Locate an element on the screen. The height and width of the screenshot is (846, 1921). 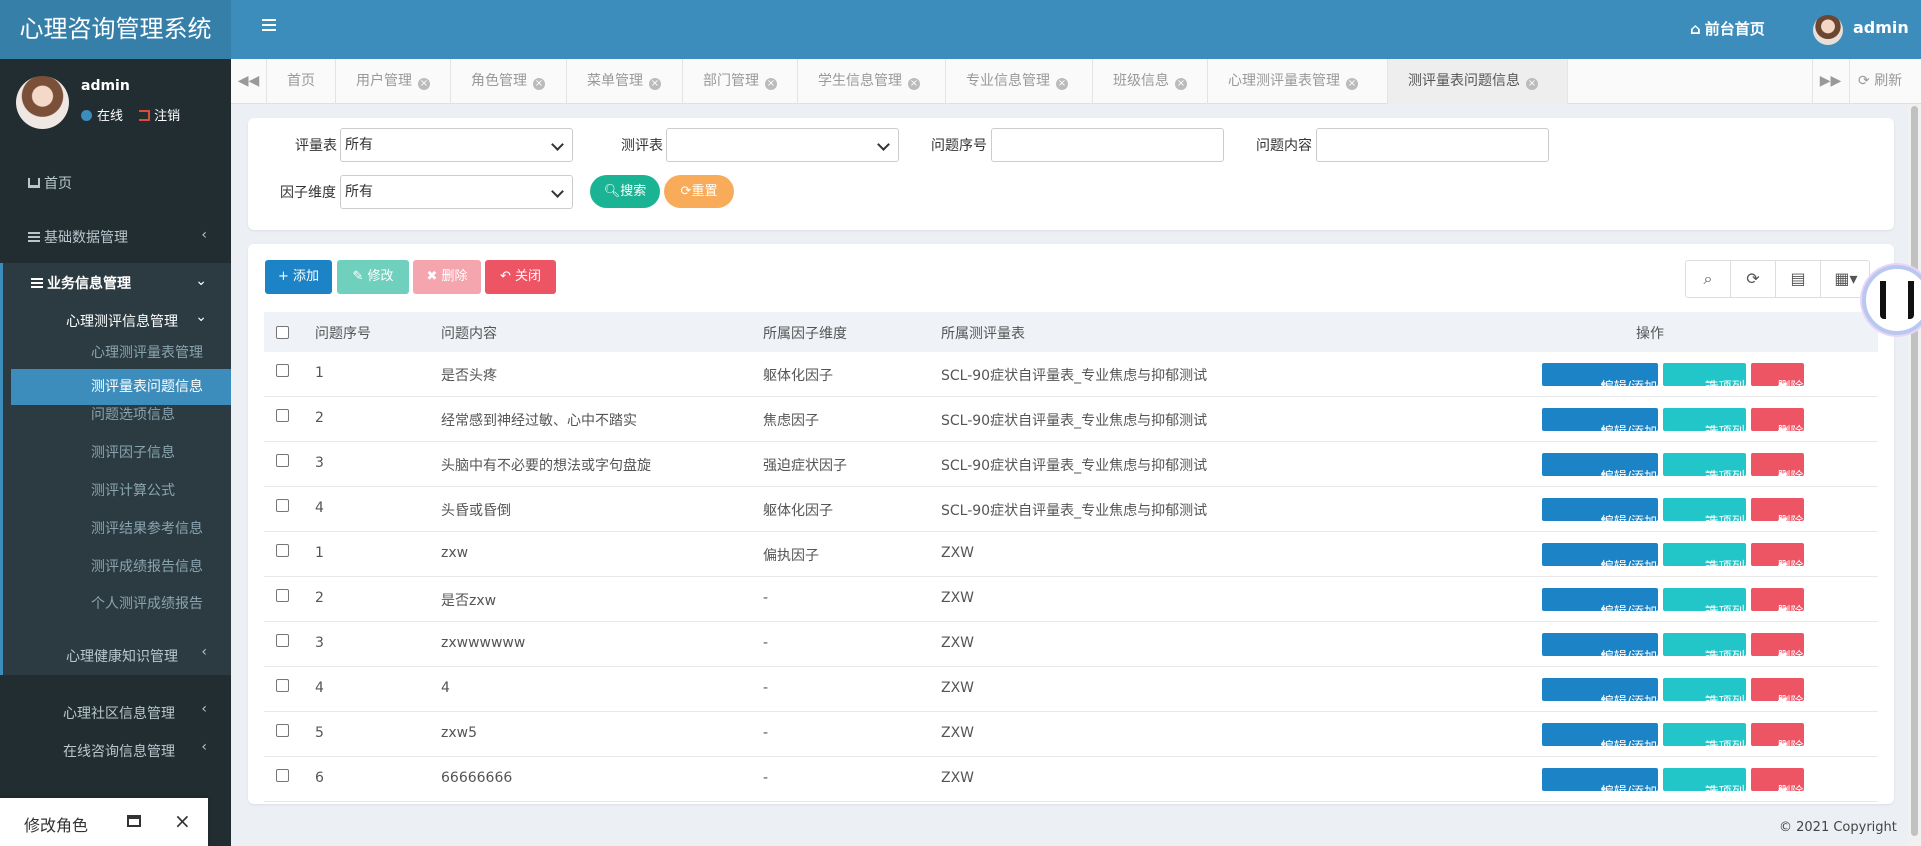
logout-icon is located at coordinates (145, 115).